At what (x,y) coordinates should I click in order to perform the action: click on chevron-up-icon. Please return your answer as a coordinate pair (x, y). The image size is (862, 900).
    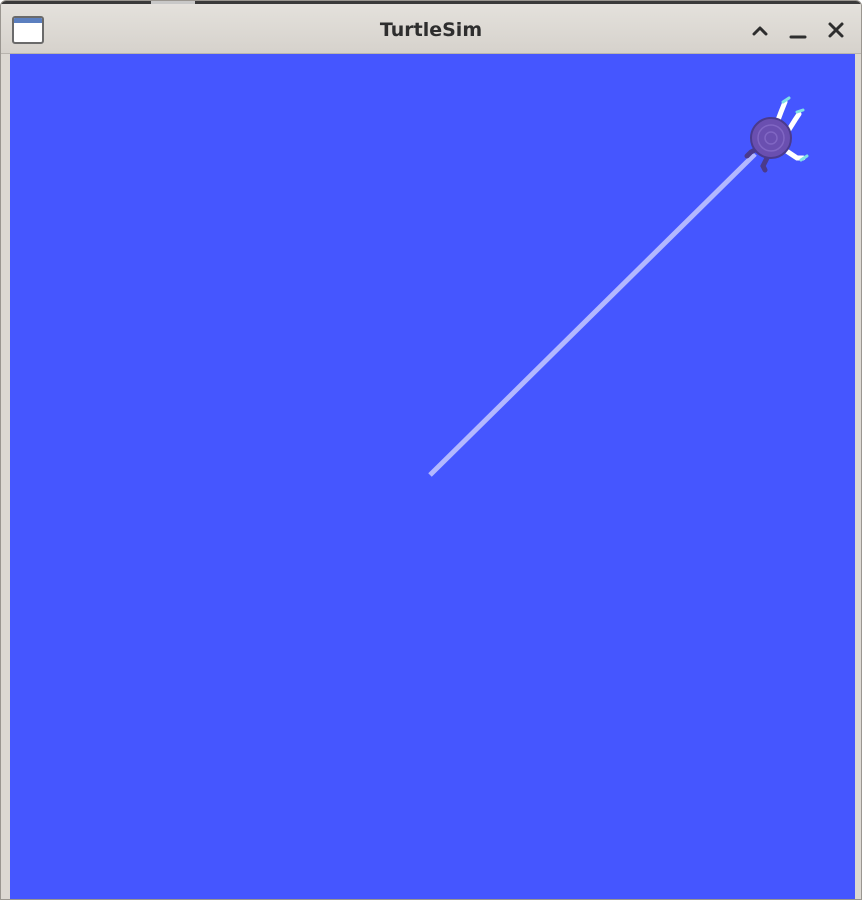
    Looking at the image, I should click on (760, 31).